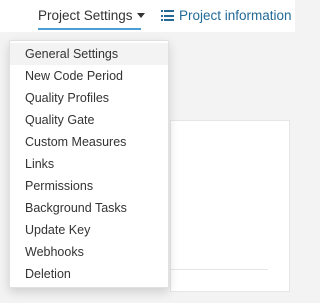 The width and height of the screenshot is (320, 303). What do you see at coordinates (89, 29) in the screenshot?
I see `active-tab-underline` at bounding box center [89, 29].